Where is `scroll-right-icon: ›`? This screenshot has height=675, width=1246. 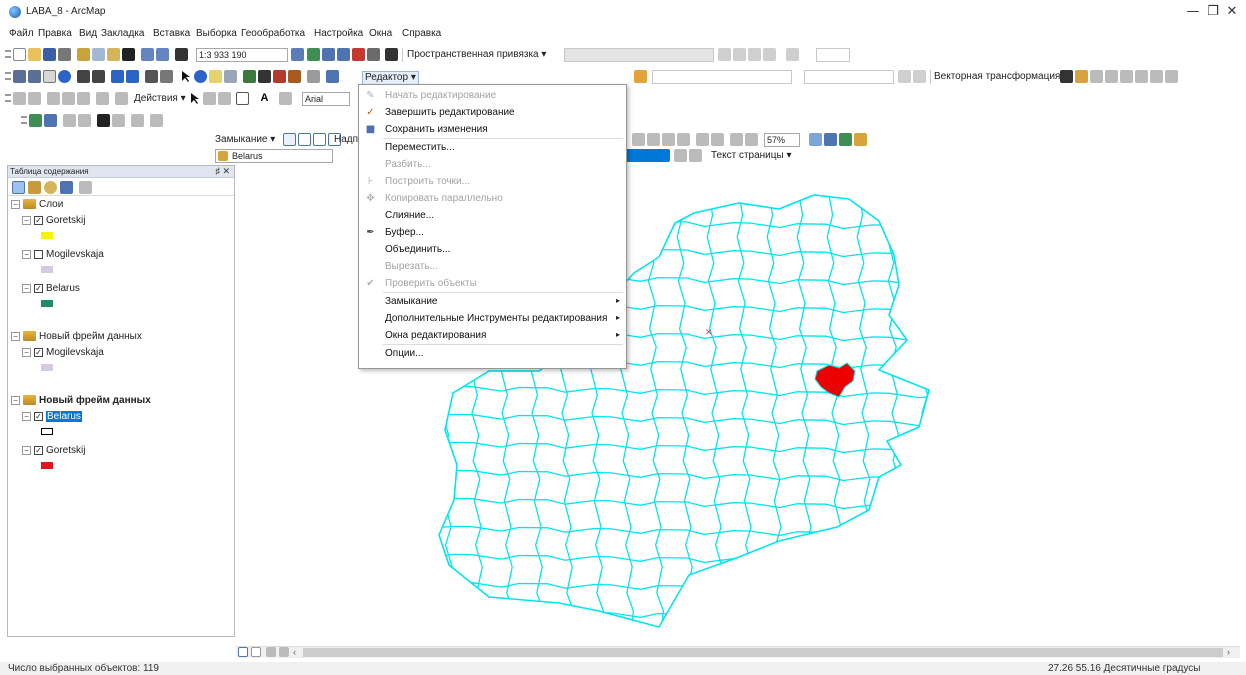
scroll-right-icon: › is located at coordinates (1232, 652).